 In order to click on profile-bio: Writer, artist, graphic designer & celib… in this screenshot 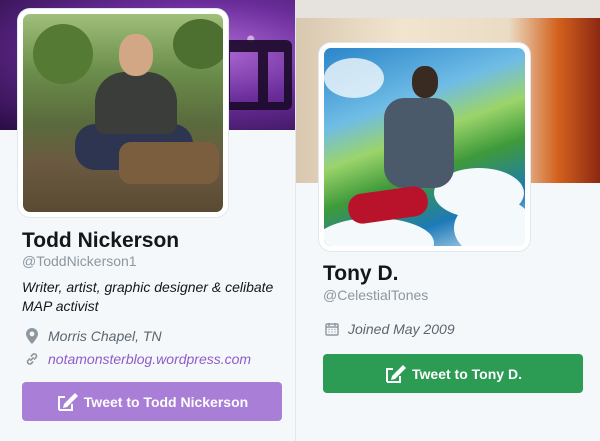, I will do `click(148, 296)`.